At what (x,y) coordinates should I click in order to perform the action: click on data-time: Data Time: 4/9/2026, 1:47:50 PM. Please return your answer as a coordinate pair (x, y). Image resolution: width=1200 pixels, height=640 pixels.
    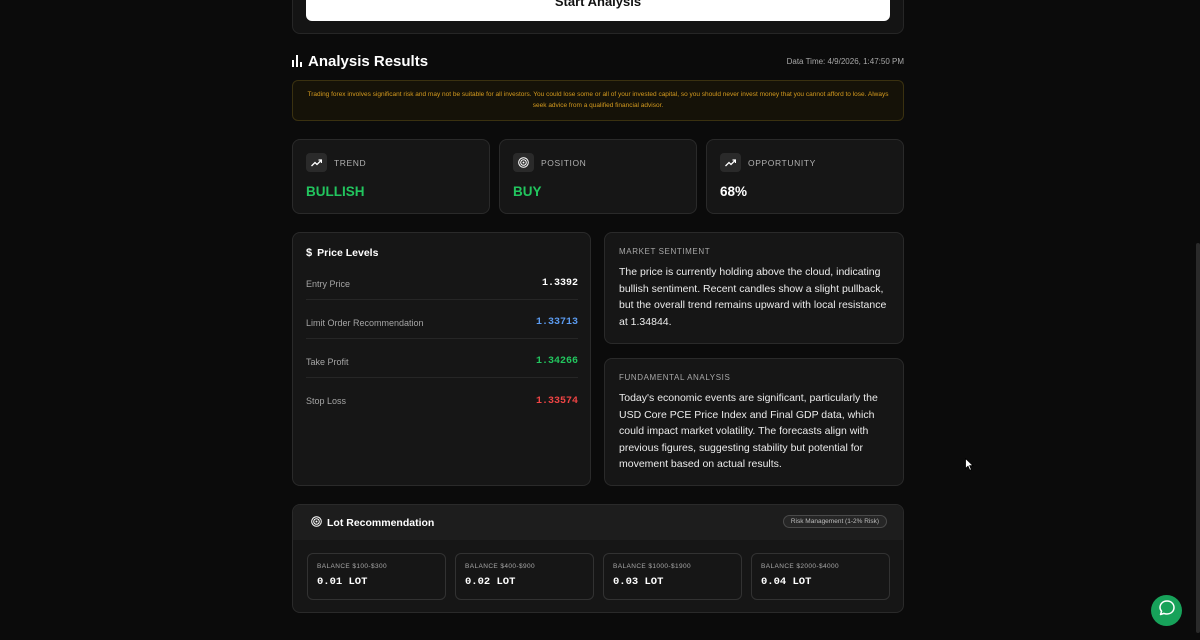
    Looking at the image, I should click on (845, 61).